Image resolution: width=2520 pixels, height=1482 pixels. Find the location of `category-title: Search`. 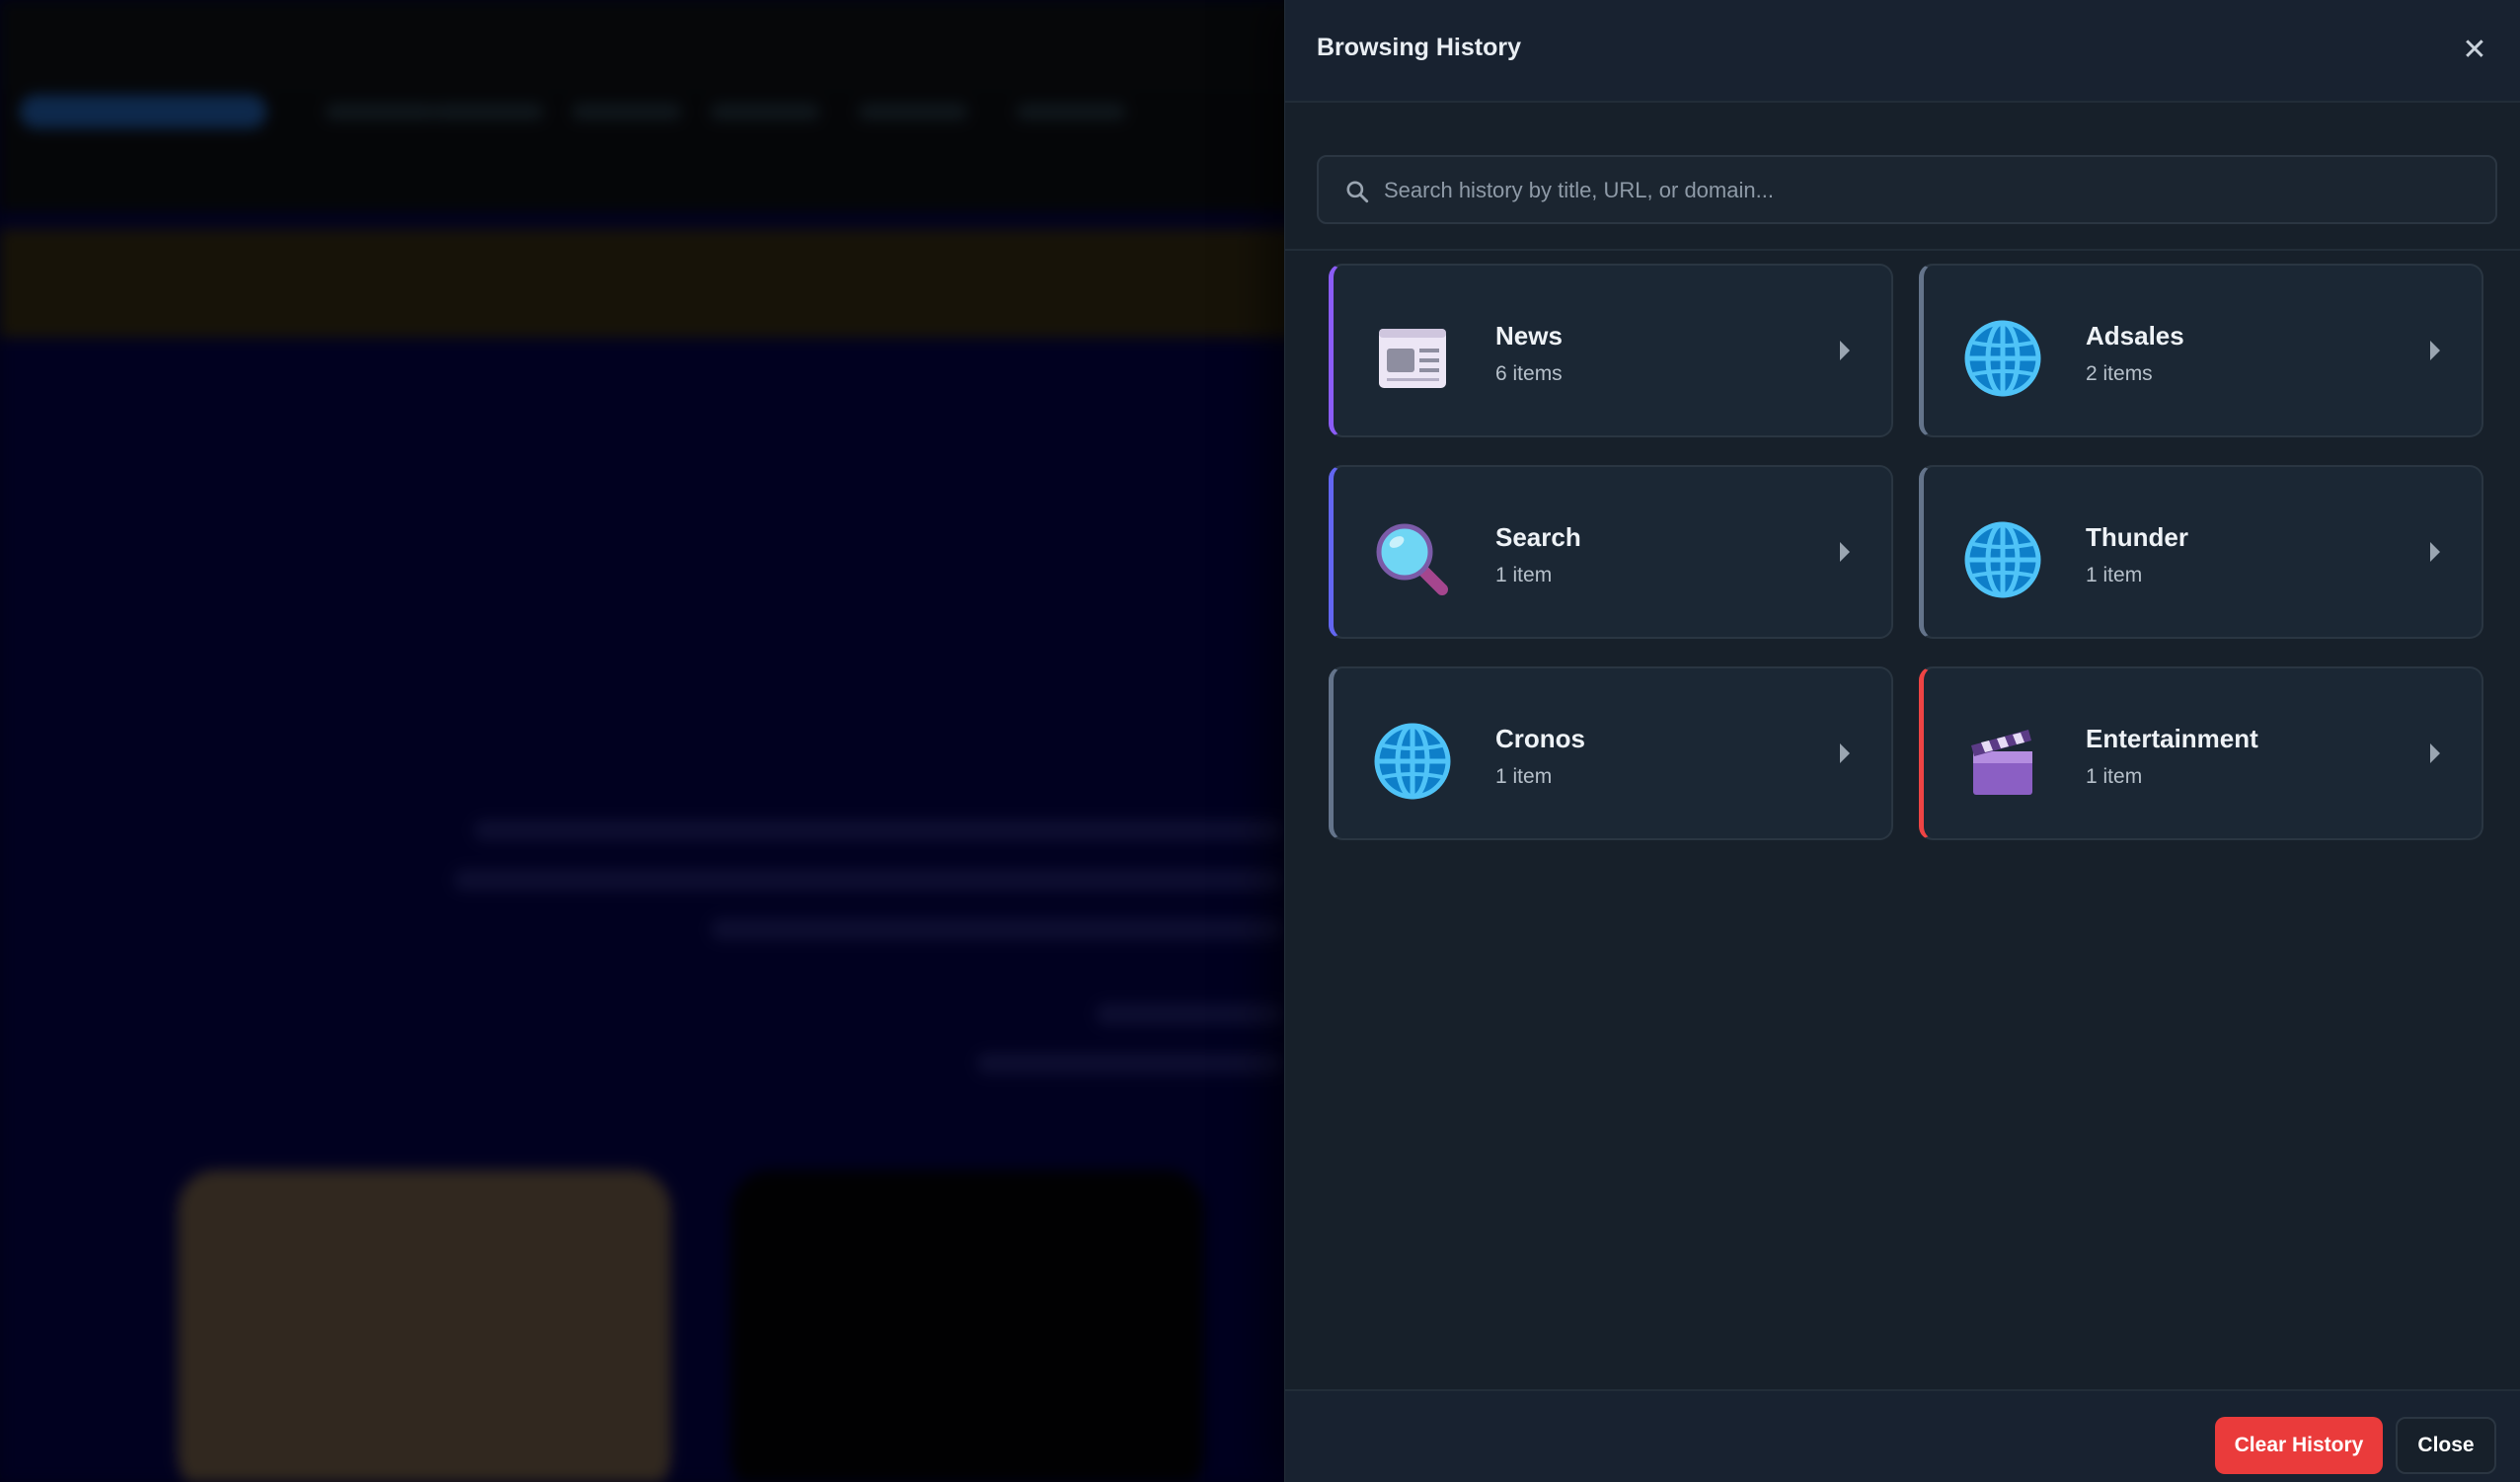

category-title: Search is located at coordinates (1538, 537).